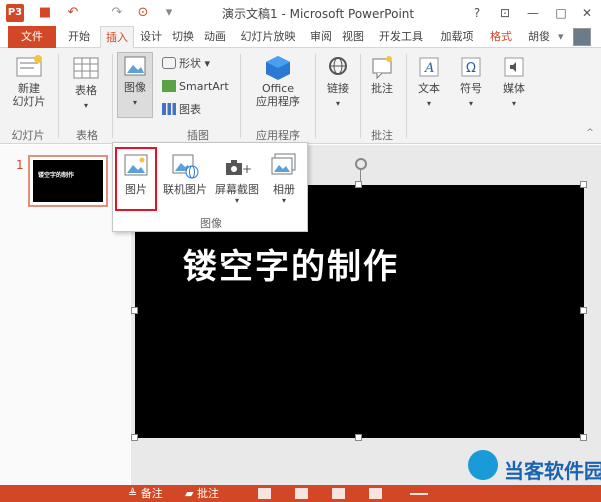 This screenshot has width=601, height=502. Describe the element at coordinates (29, 81) in the screenshot. I see `new-slide-button: 新建 幻灯片` at that location.